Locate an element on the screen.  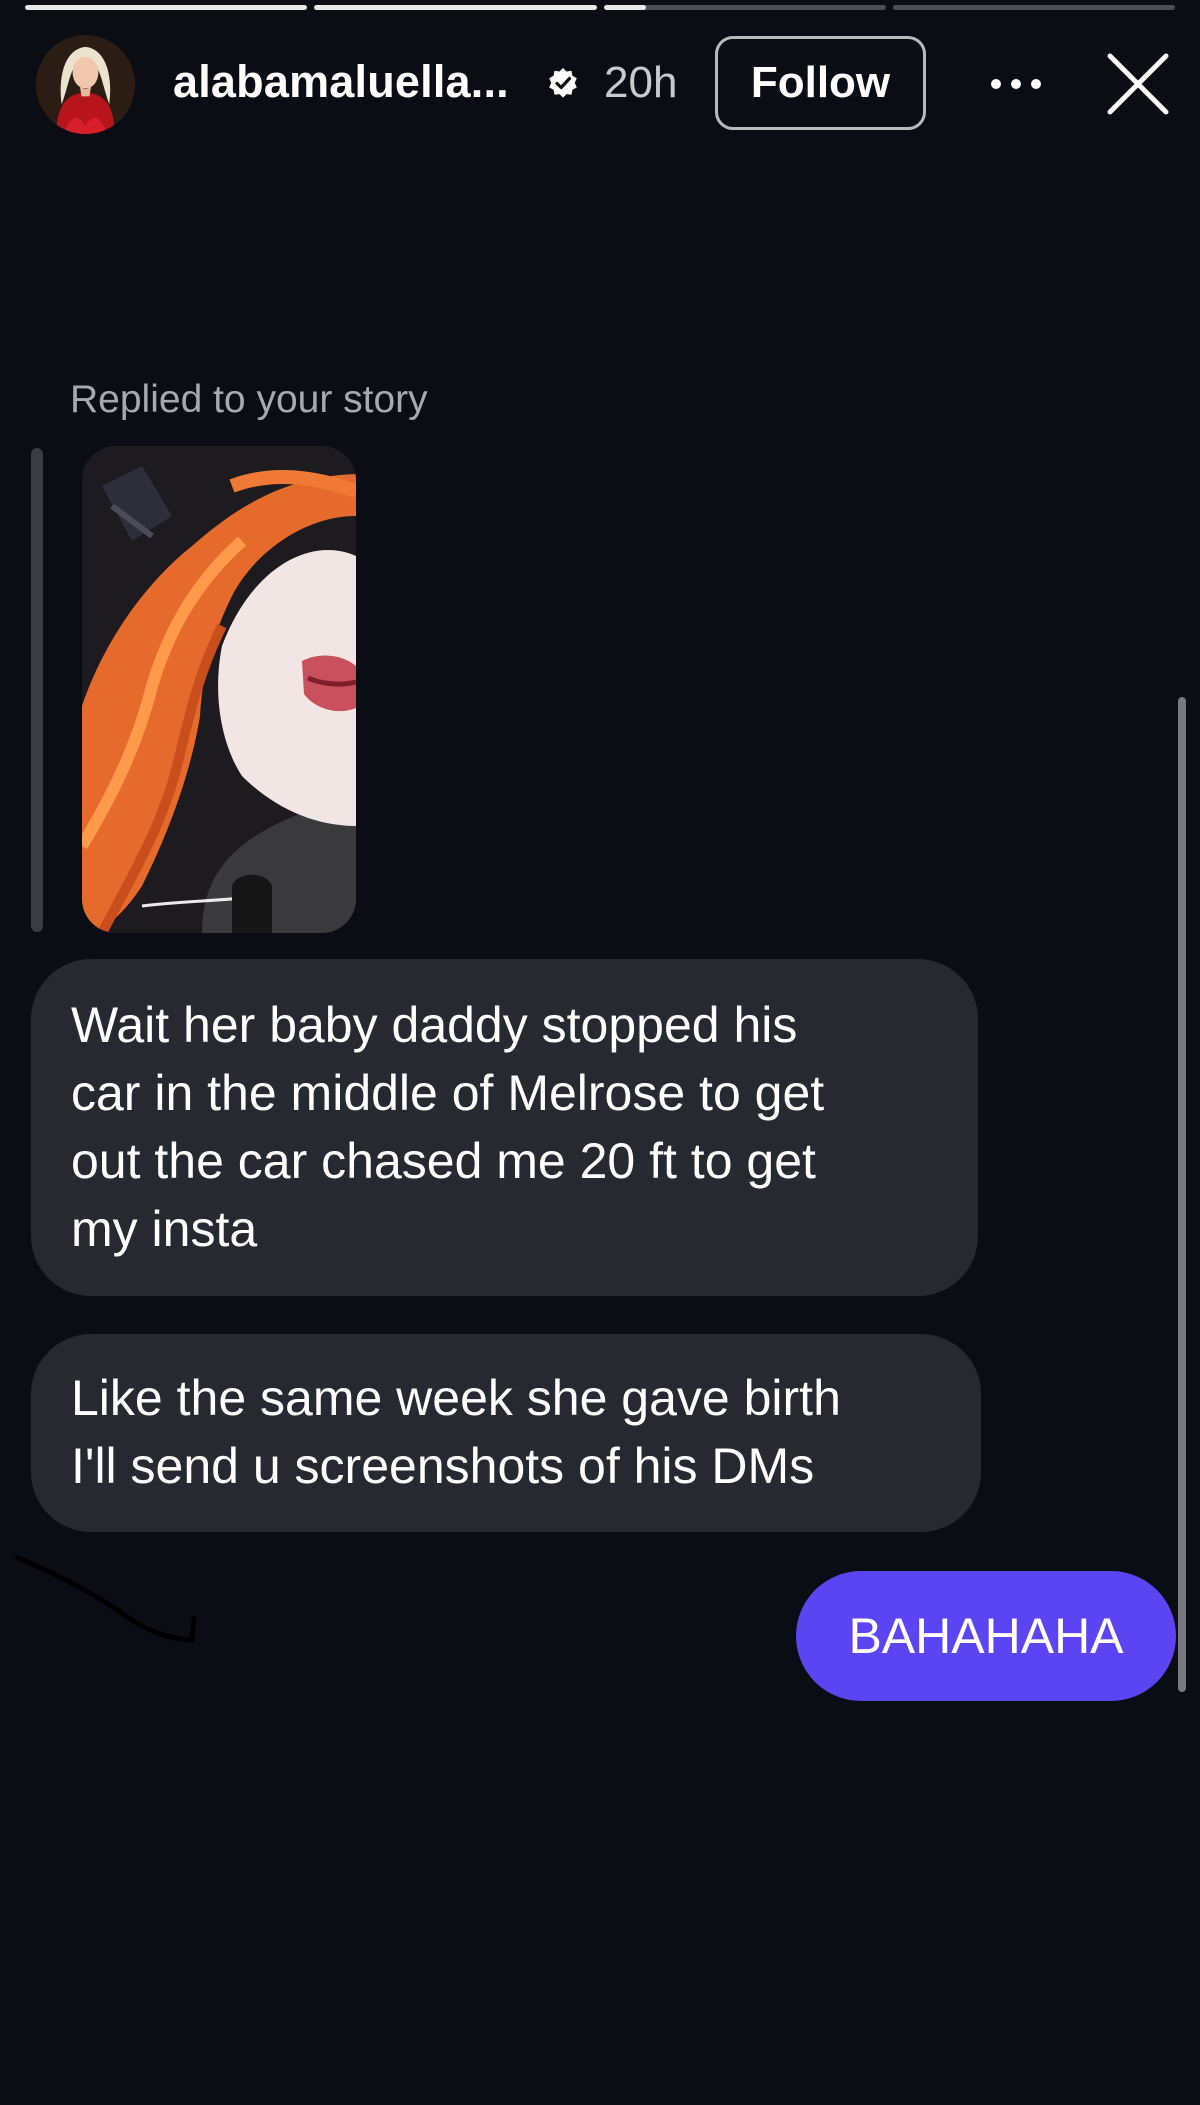
message-line: I'll send u screenshots of his DMs is located at coordinates (443, 1466).